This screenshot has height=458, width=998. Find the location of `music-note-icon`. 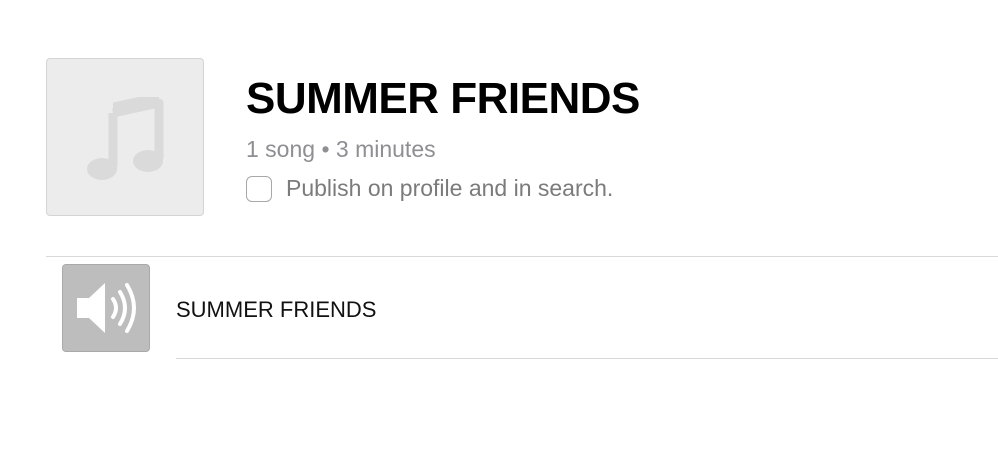

music-note-icon is located at coordinates (125, 138).